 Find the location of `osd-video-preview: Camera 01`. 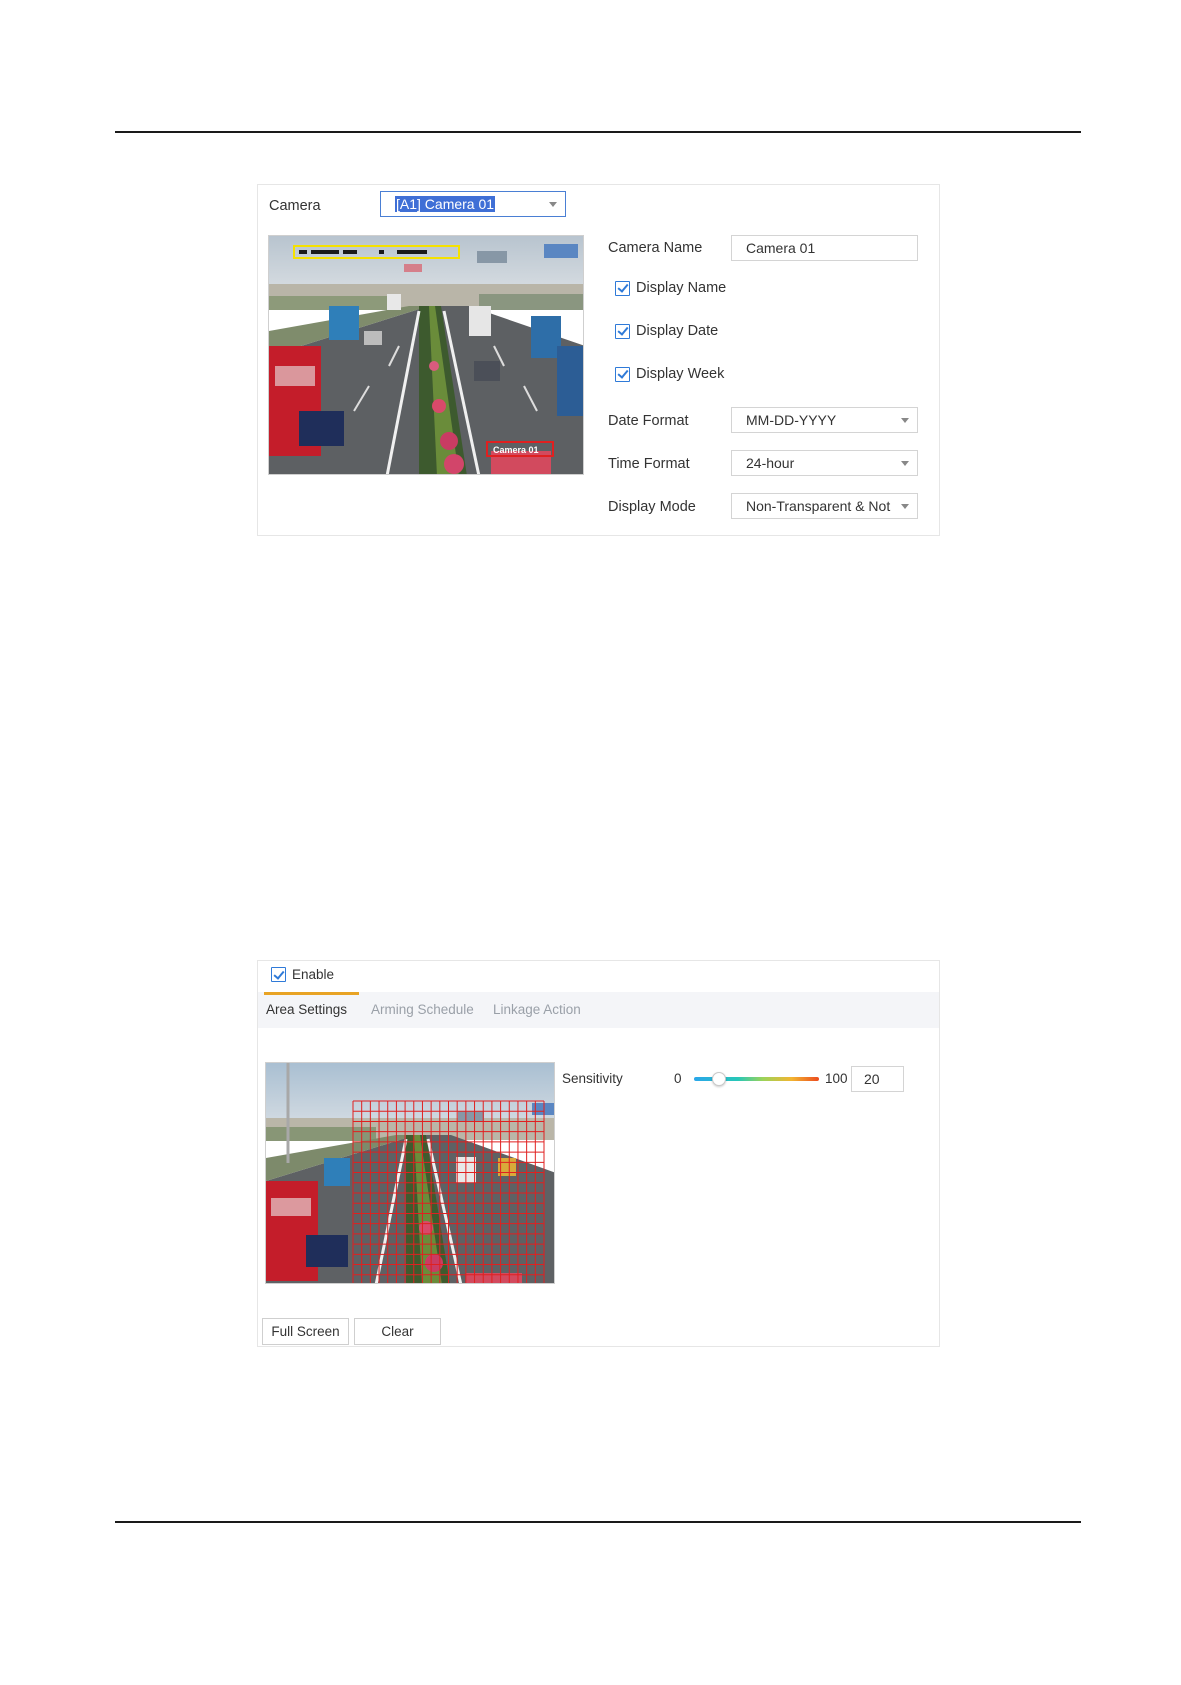

osd-video-preview: Camera 01 is located at coordinates (426, 355).